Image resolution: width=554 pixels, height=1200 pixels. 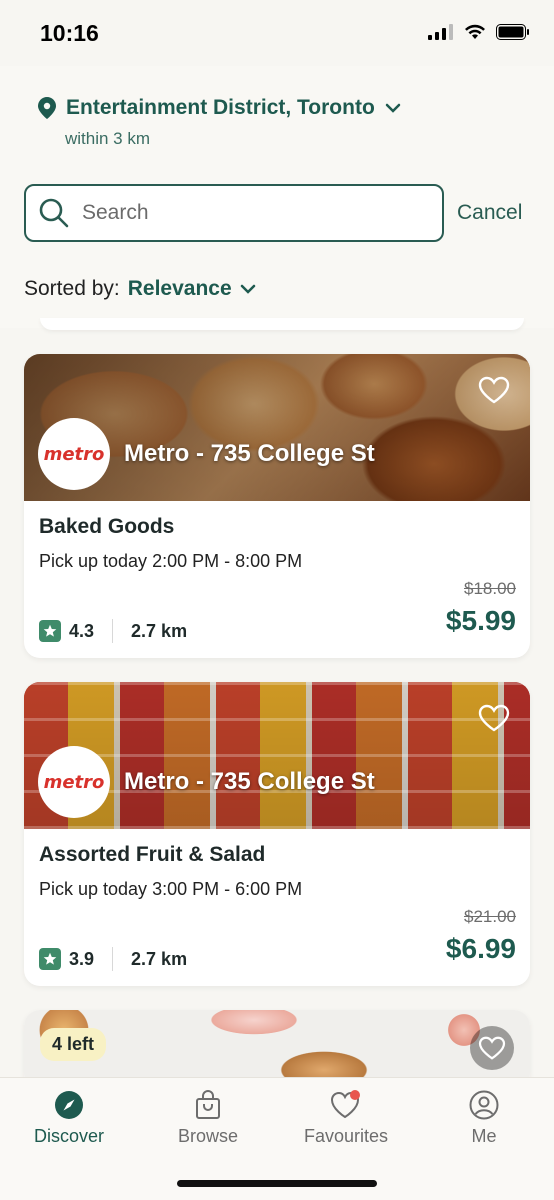 What do you see at coordinates (208, 1136) in the screenshot?
I see `nav-label: Browse` at bounding box center [208, 1136].